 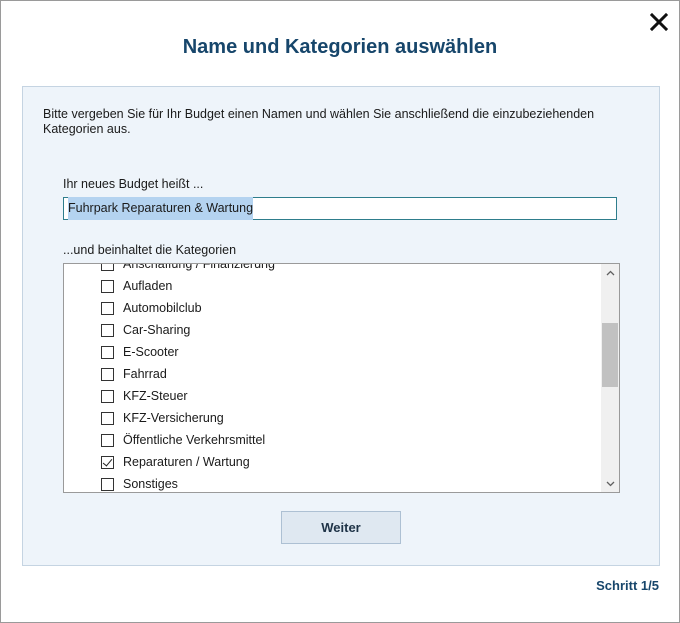 What do you see at coordinates (150, 484) in the screenshot?
I see `category-label: Sonstiges` at bounding box center [150, 484].